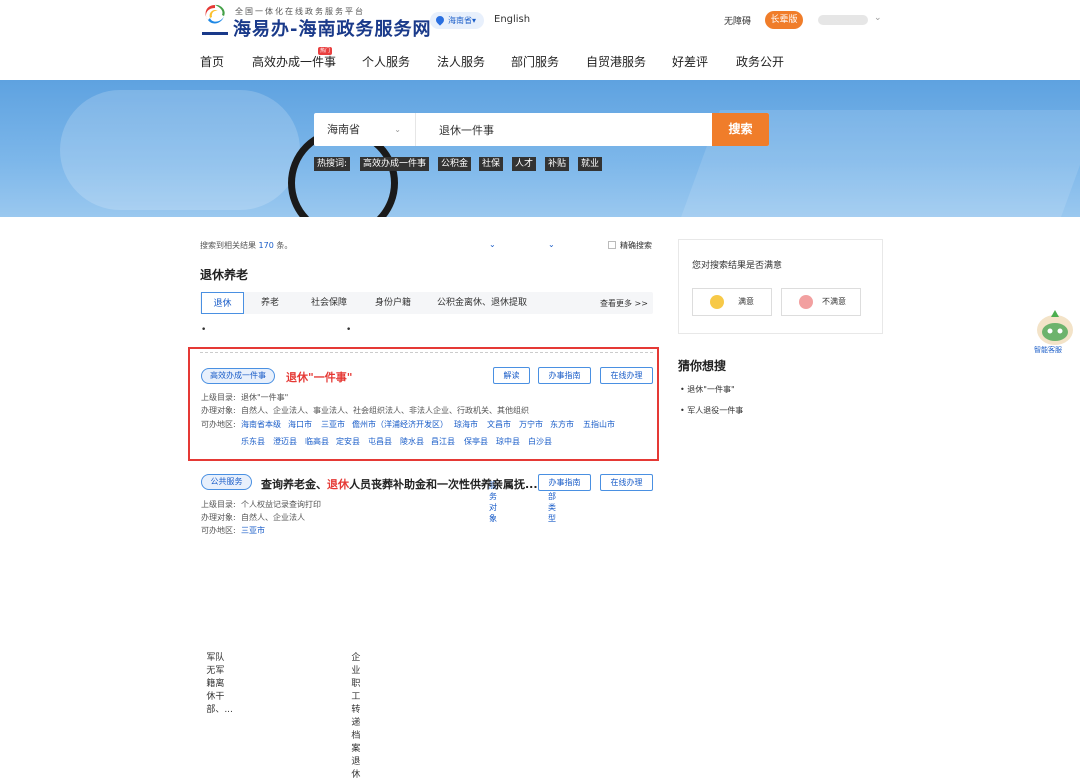  Describe the element at coordinates (356, 716) in the screenshot. I see `related-link-label: 企业职工转递档案退休` at that location.